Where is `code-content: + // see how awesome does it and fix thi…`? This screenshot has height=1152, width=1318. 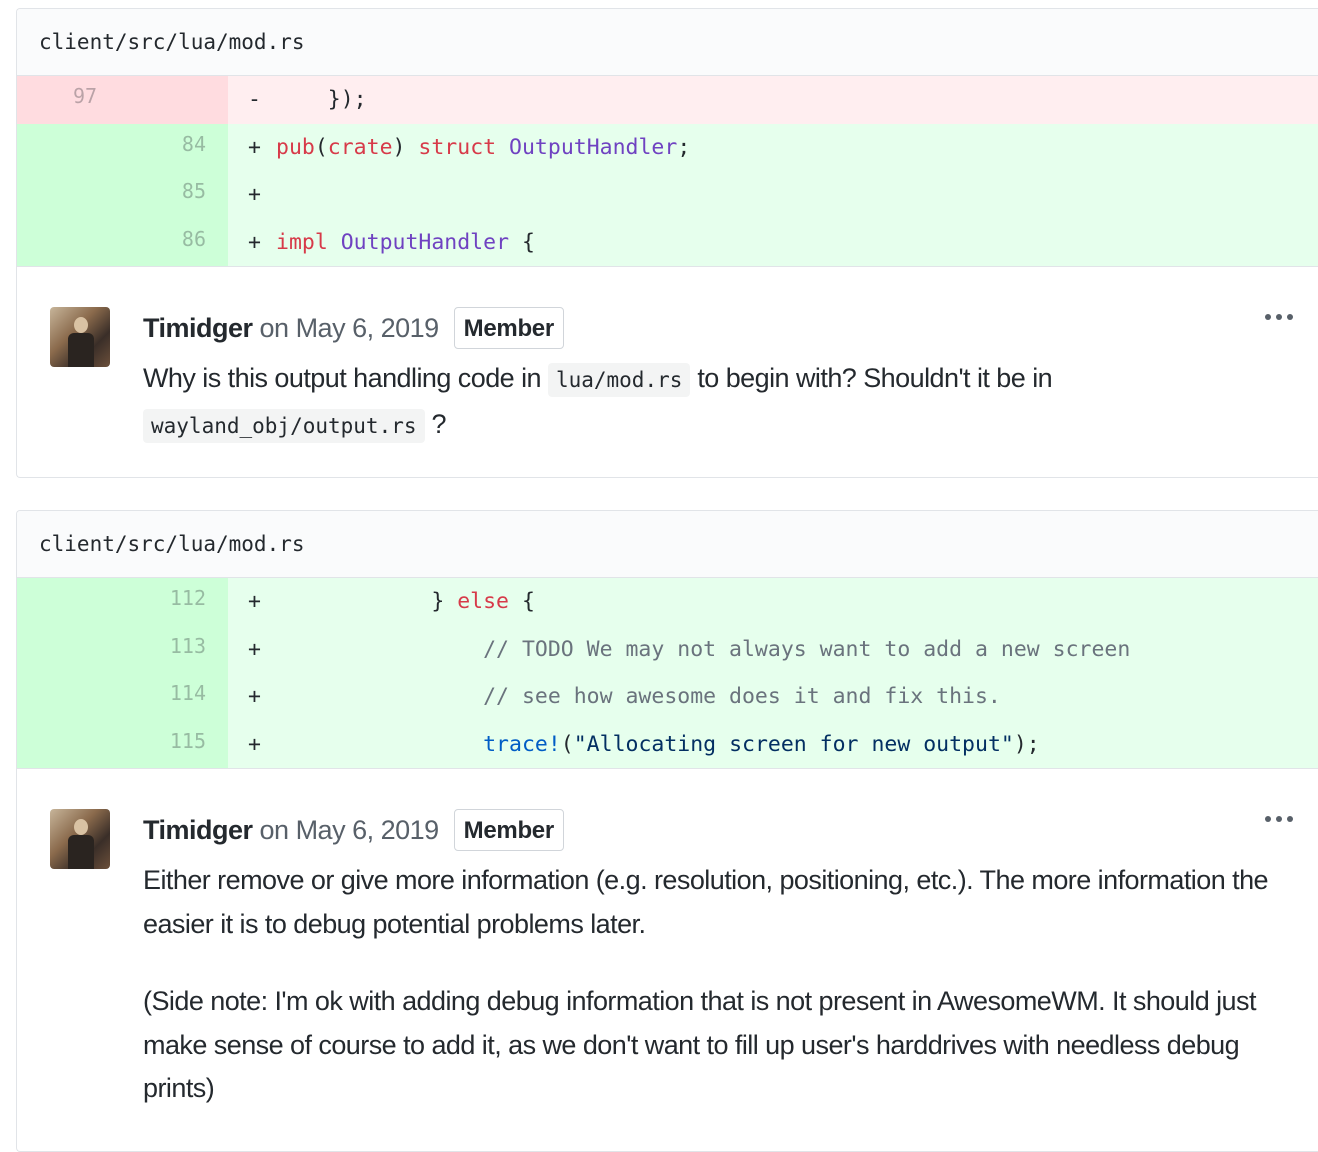 code-content: + // see how awesome does it and fix thi… is located at coordinates (773, 696).